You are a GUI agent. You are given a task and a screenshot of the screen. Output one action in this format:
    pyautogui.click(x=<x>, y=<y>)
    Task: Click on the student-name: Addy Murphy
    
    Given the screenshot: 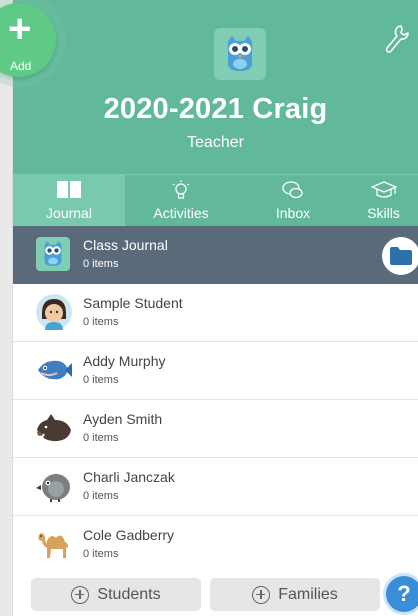 What is the action you would take?
    pyautogui.click(x=124, y=361)
    